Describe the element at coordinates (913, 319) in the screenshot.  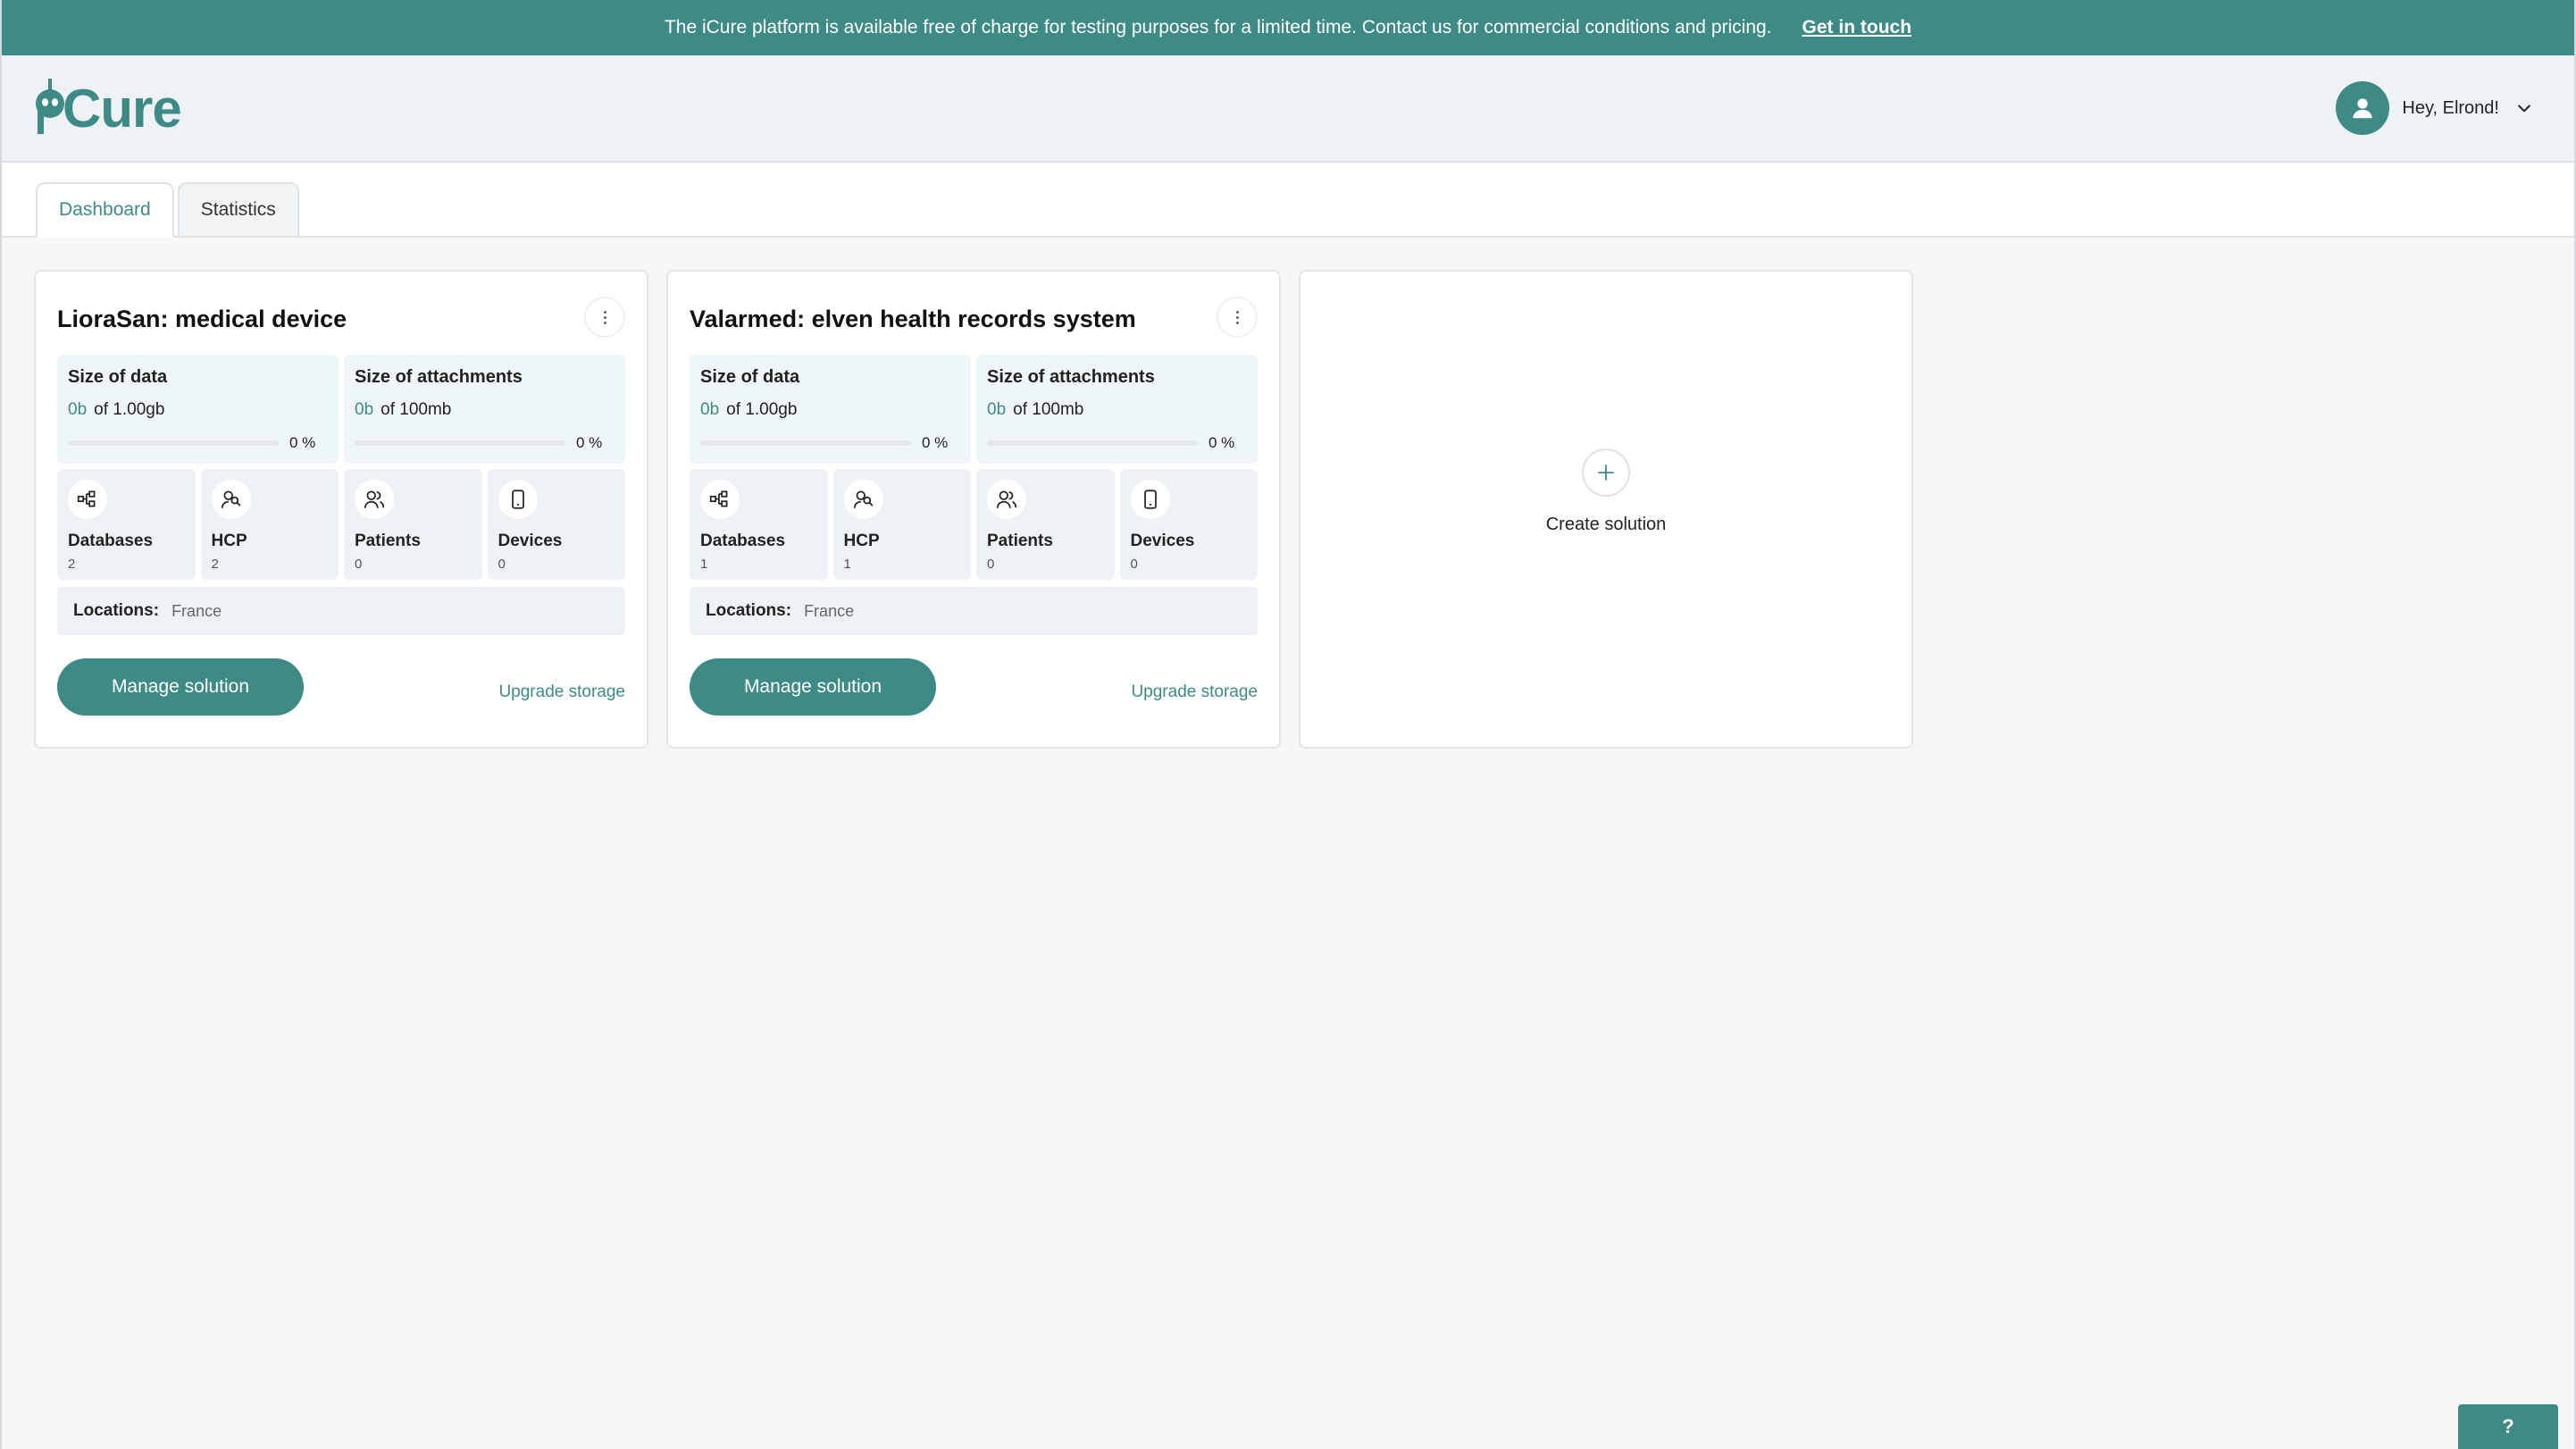
I see `solution-title: Valarmed: elven health records system` at that location.